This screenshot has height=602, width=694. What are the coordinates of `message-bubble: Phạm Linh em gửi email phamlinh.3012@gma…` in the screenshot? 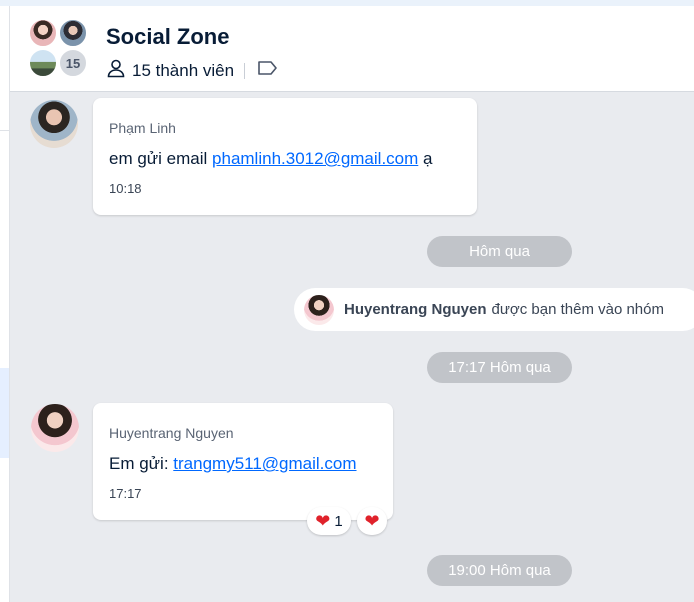 It's located at (285, 156).